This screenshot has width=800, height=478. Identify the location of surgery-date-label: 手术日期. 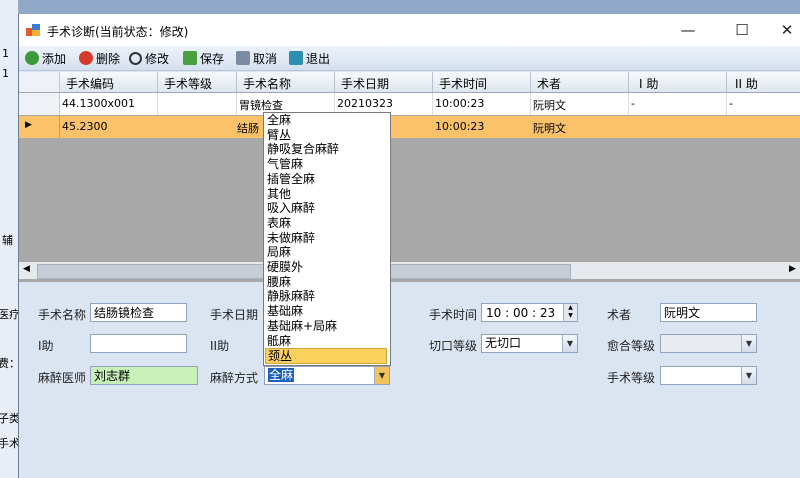
(234, 315).